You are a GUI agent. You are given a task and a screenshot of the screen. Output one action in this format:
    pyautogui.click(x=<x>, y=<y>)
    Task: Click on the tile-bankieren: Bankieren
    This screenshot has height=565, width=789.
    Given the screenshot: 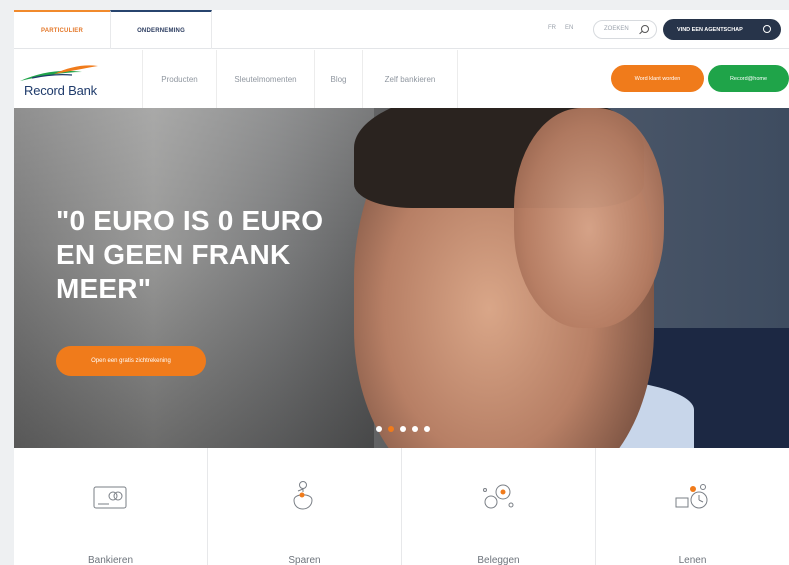 What is the action you would take?
    pyautogui.click(x=111, y=506)
    